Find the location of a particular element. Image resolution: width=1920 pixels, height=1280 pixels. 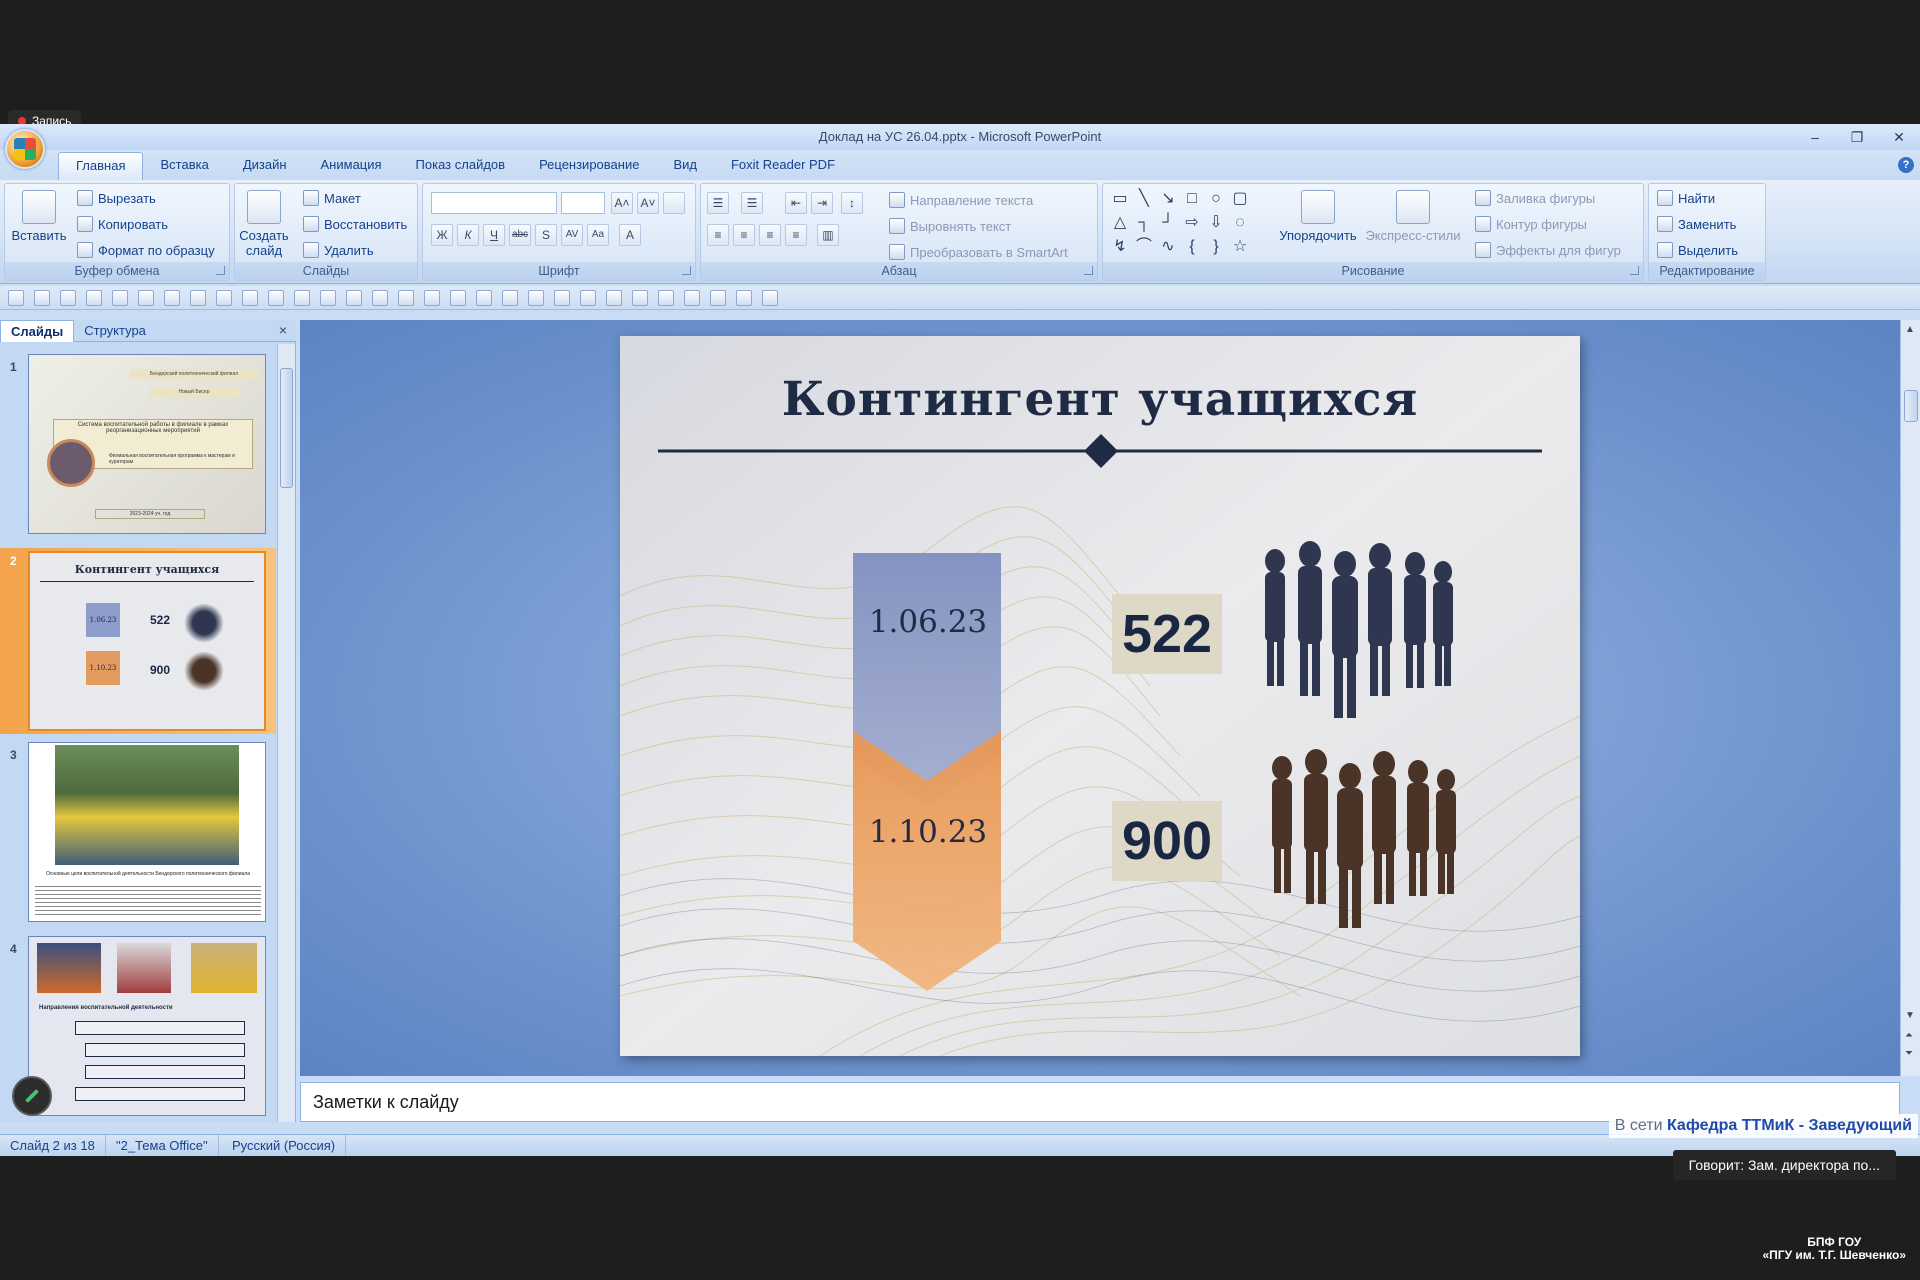

undo-icon is located at coordinates (42, 298).